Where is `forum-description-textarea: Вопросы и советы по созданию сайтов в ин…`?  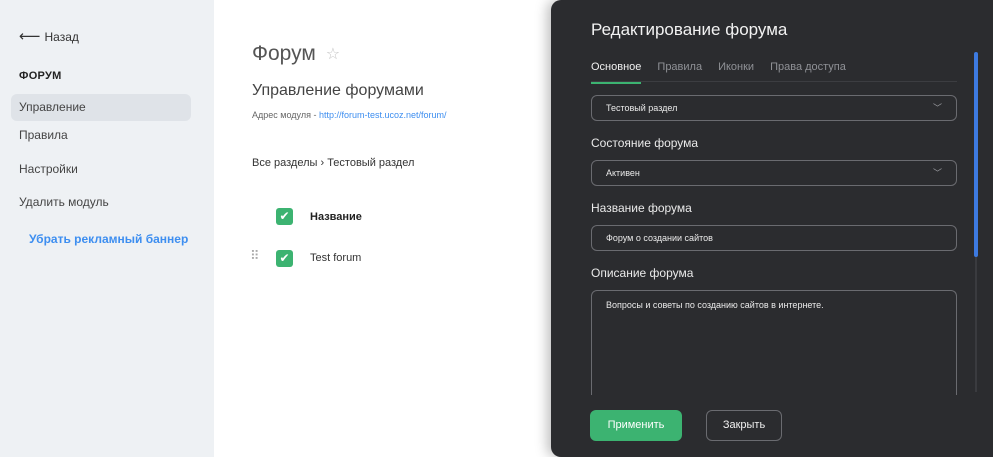 forum-description-textarea: Вопросы и советы по созданию сайтов в ин… is located at coordinates (774, 342).